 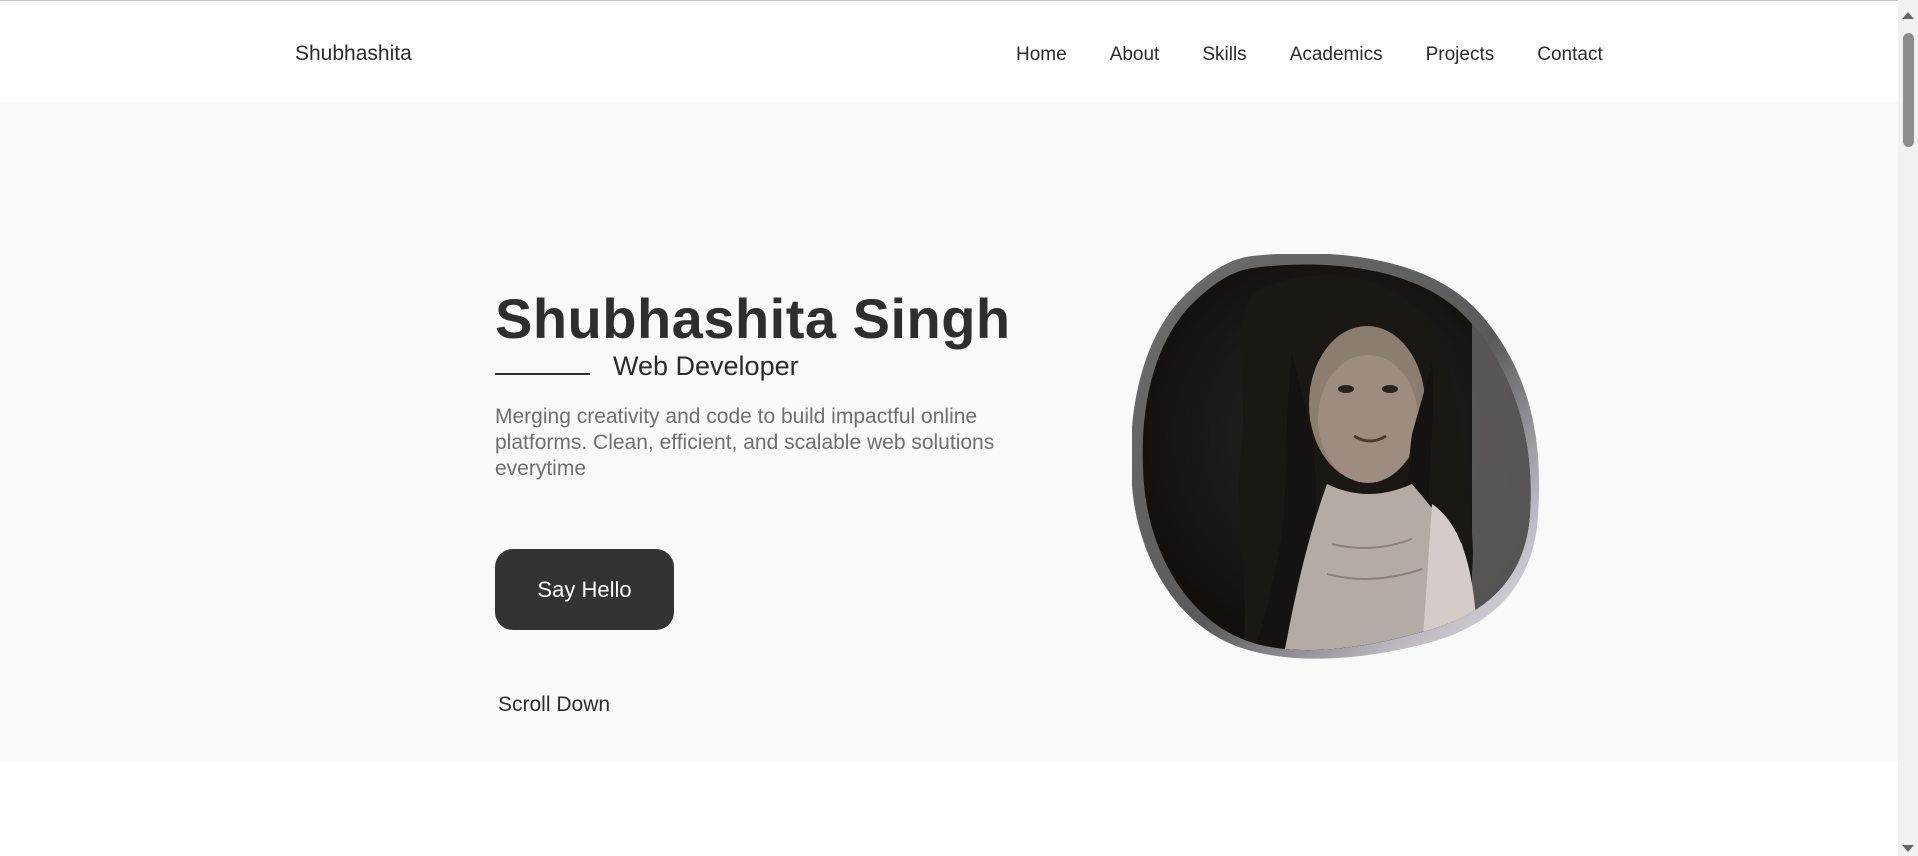 I want to click on vertical-scrollbar, so click(x=1908, y=428).